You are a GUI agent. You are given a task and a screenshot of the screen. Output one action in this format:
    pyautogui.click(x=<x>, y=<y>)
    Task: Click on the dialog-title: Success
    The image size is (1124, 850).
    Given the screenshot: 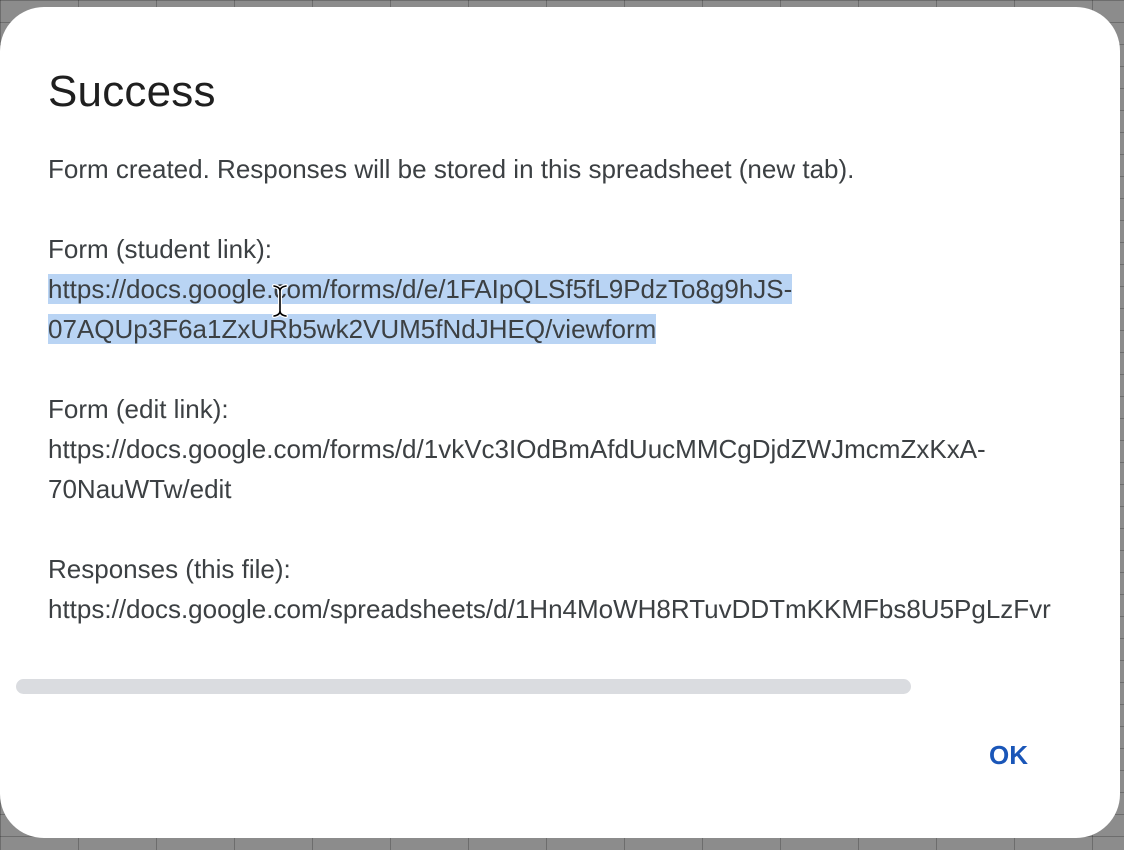 What is the action you would take?
    pyautogui.click(x=132, y=91)
    